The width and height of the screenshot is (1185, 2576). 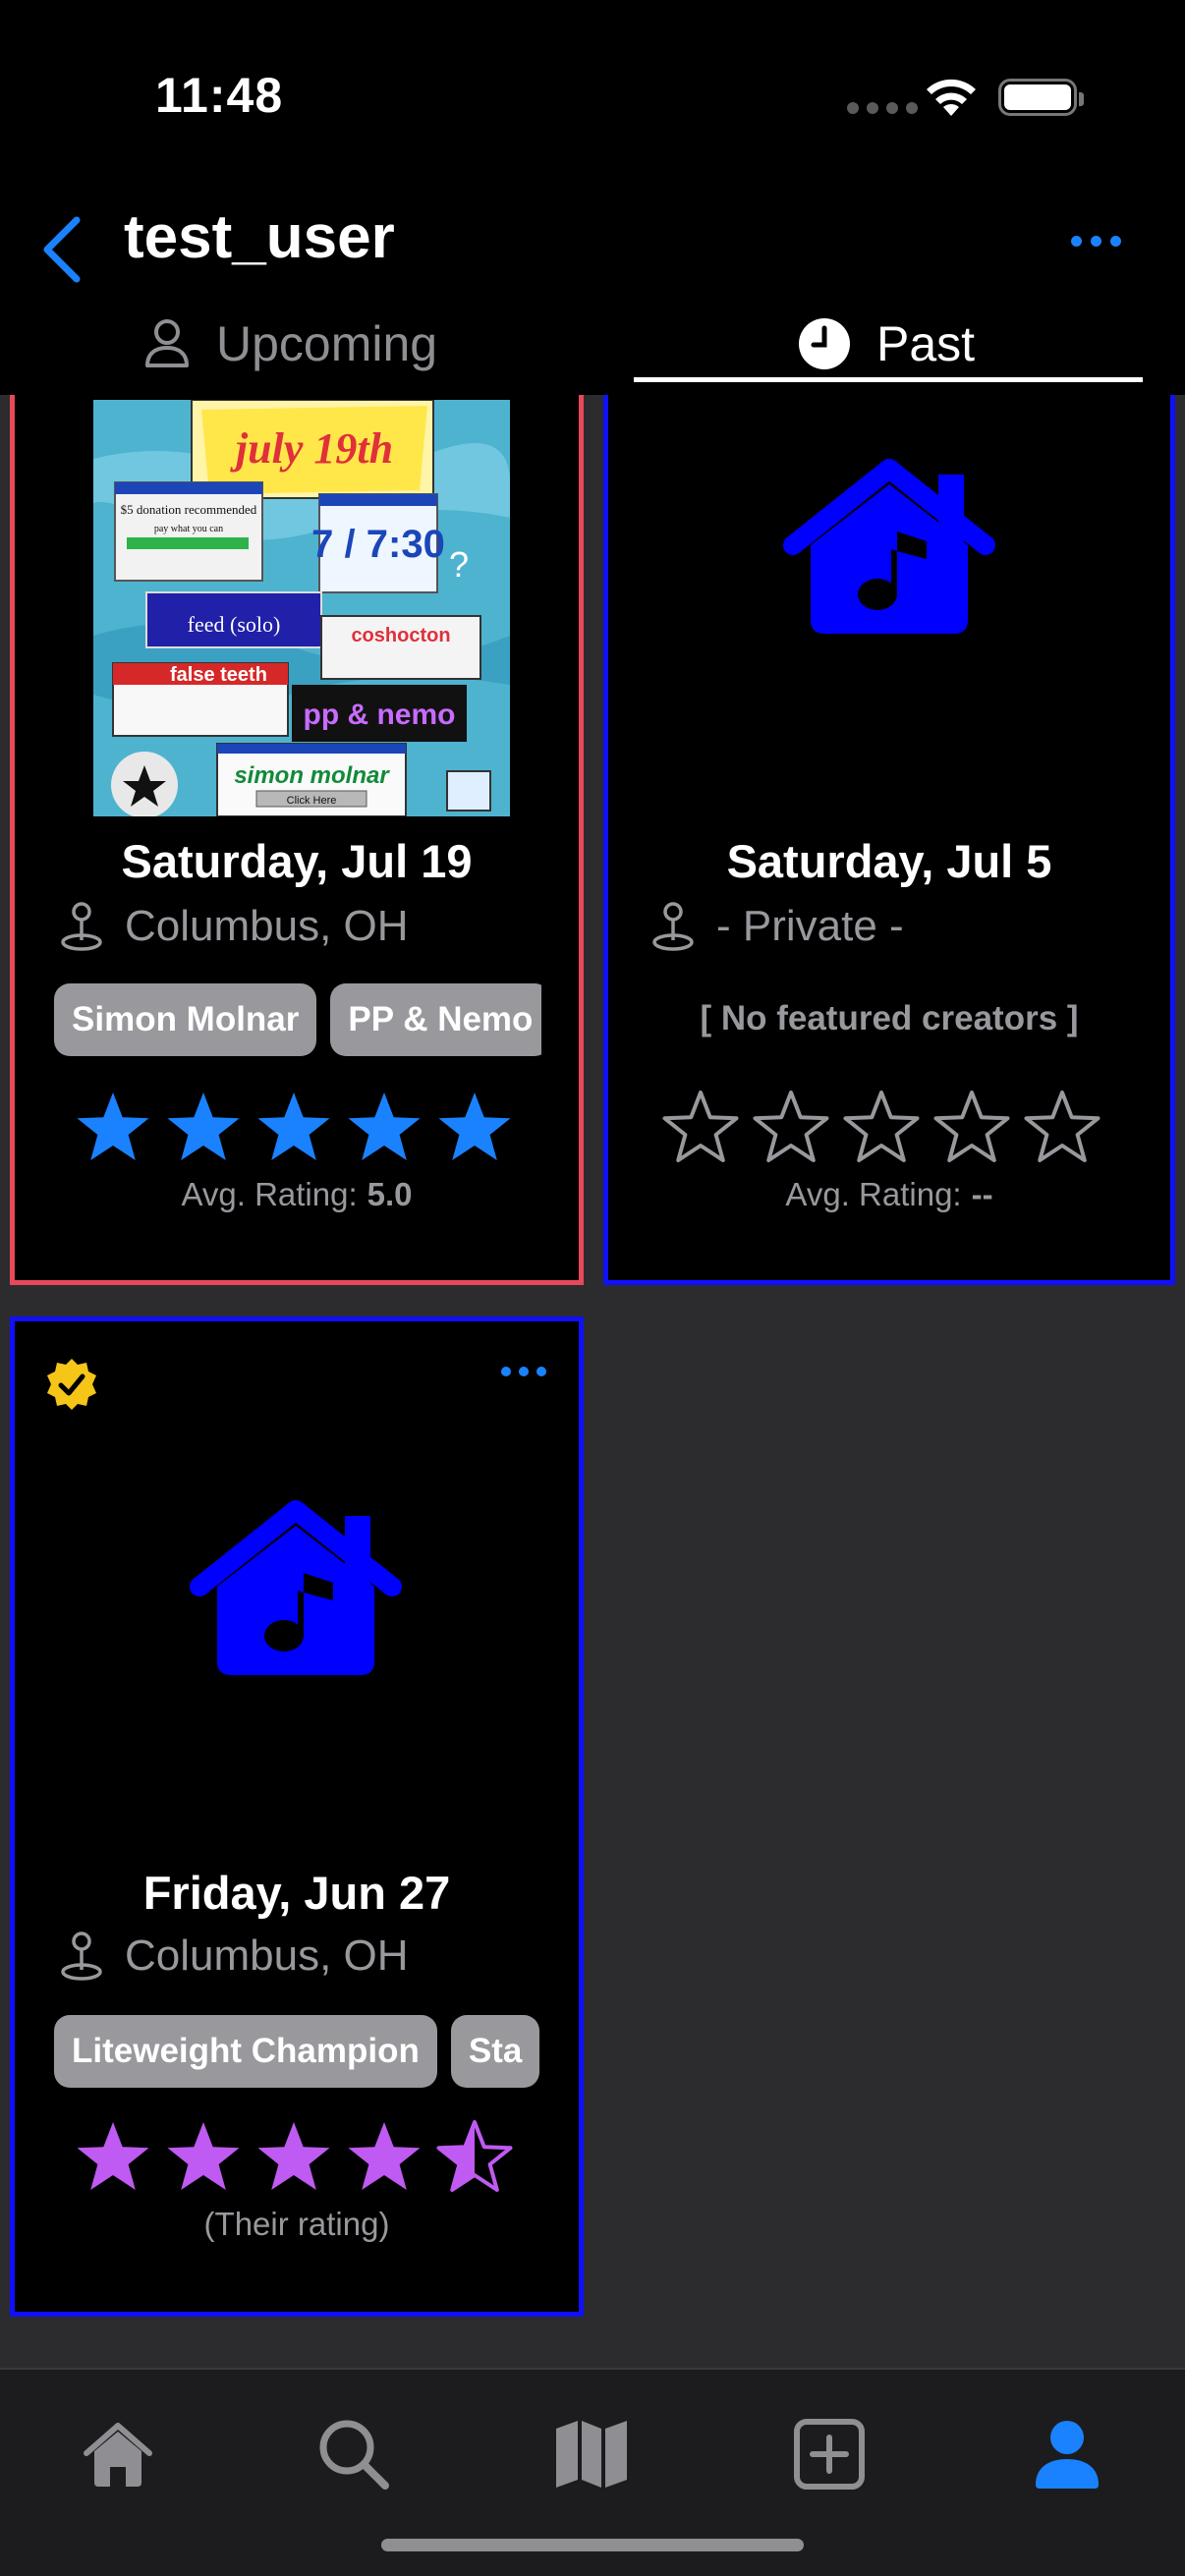 I want to click on more-options-button, so click(x=1096, y=241).